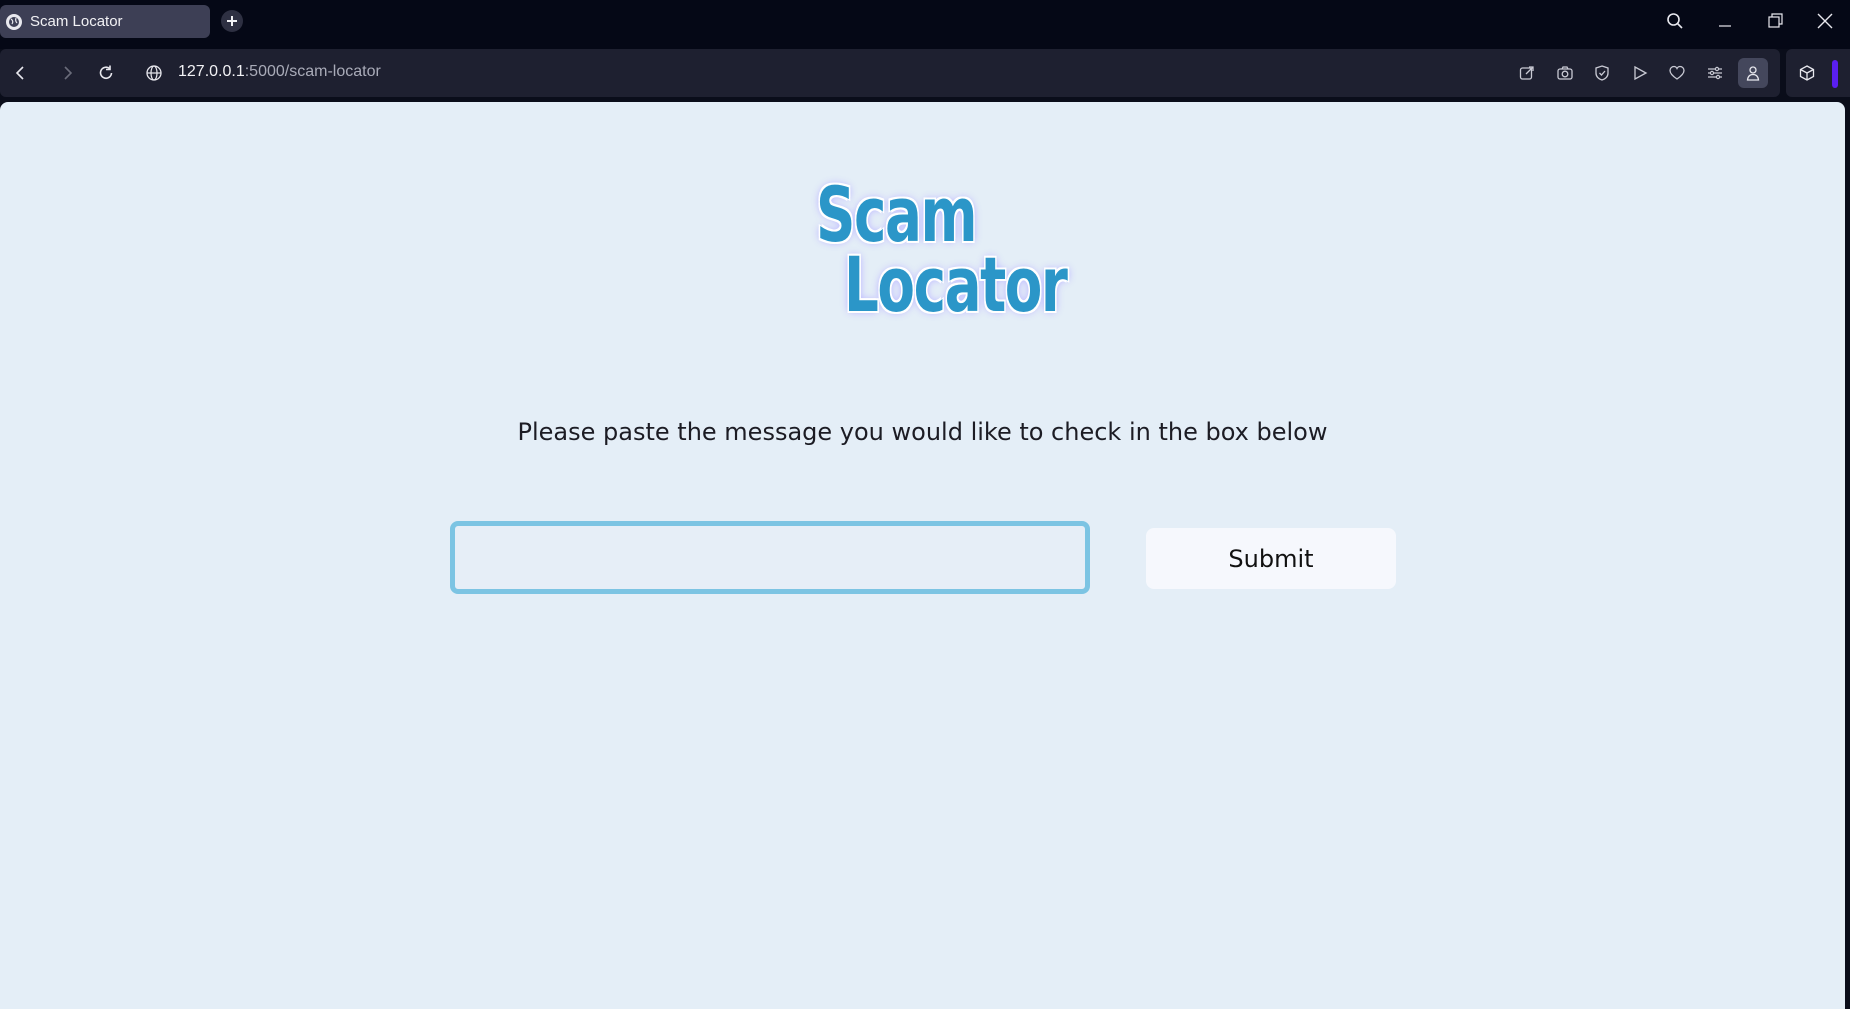 This screenshot has height=1009, width=1850. I want to click on forward-arrow-icon, so click(68, 73).